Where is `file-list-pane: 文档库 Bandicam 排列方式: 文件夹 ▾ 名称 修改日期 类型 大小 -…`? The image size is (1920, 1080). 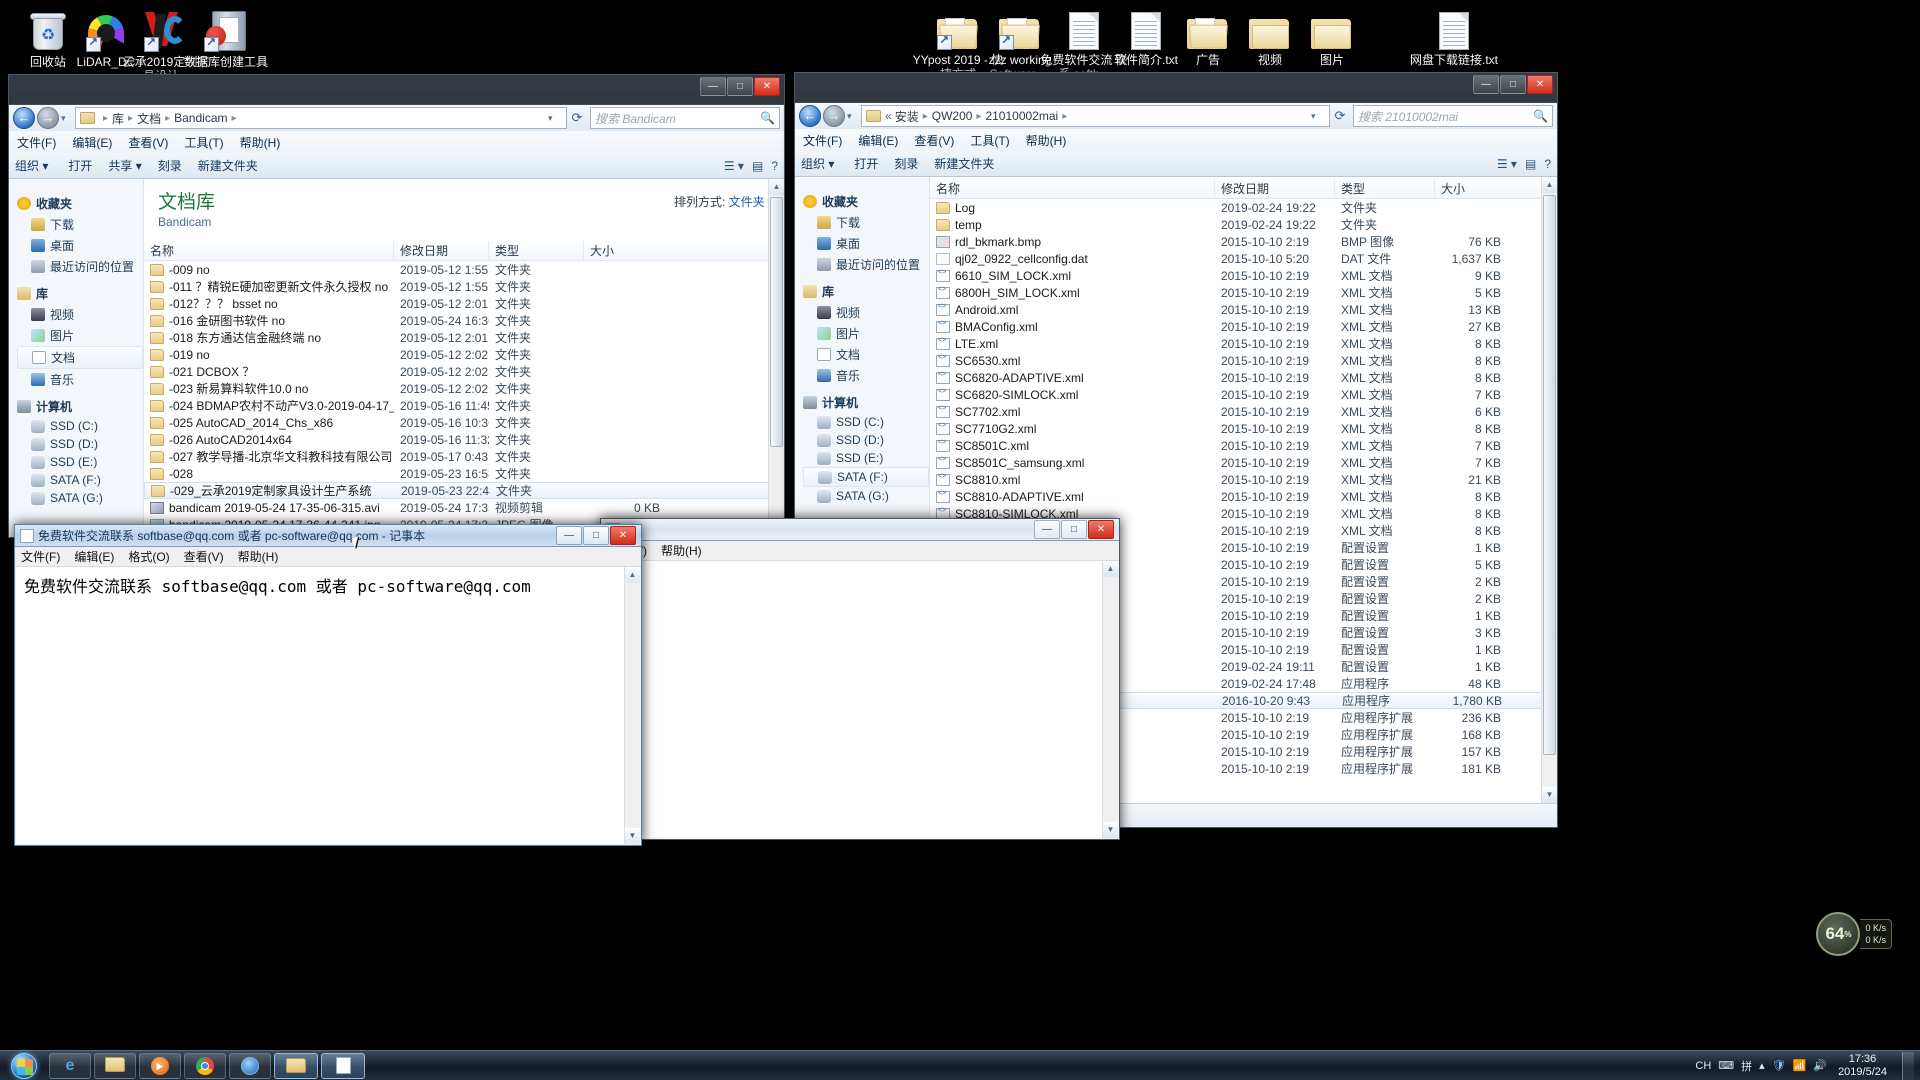
file-list-pane: 文档库 Bandicam 排列方式: 文件夹 ▾ 名称 修改日期 类型 大小 -… is located at coordinates (464, 358).